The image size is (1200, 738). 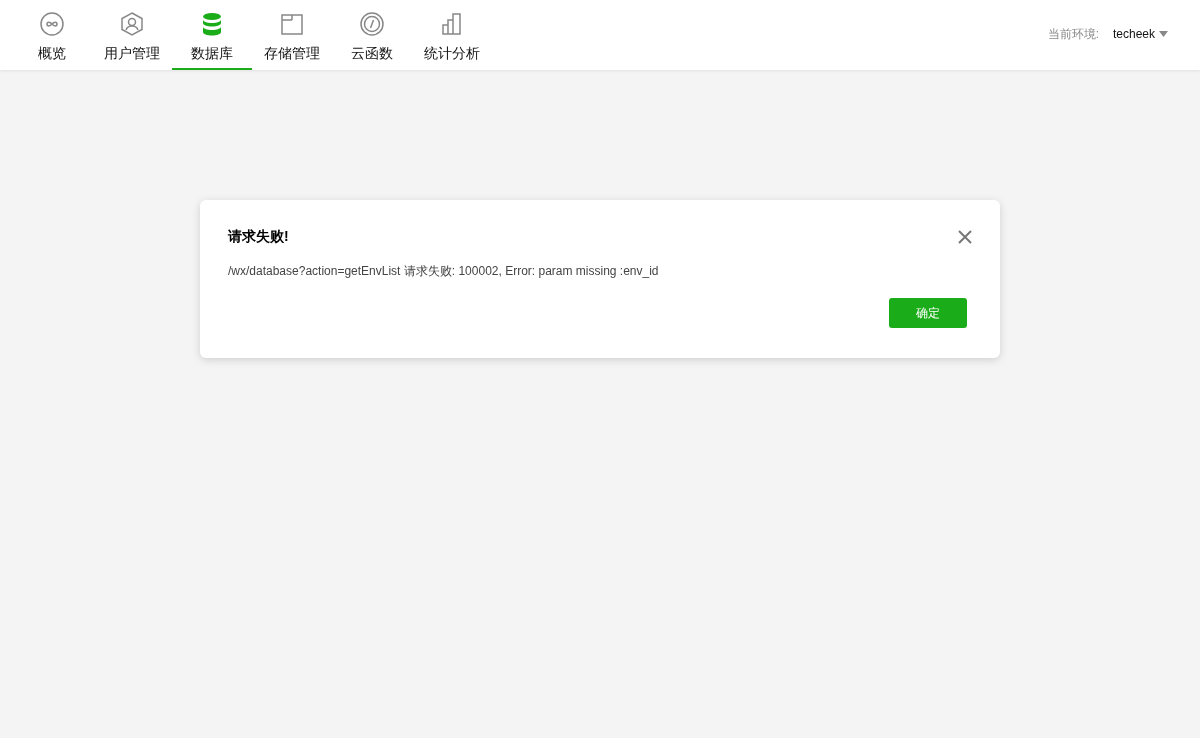 What do you see at coordinates (444, 271) in the screenshot?
I see `error-message: /wx/database?action=getEnvList 请求失败: 100002, Error: param missing :env_id` at bounding box center [444, 271].